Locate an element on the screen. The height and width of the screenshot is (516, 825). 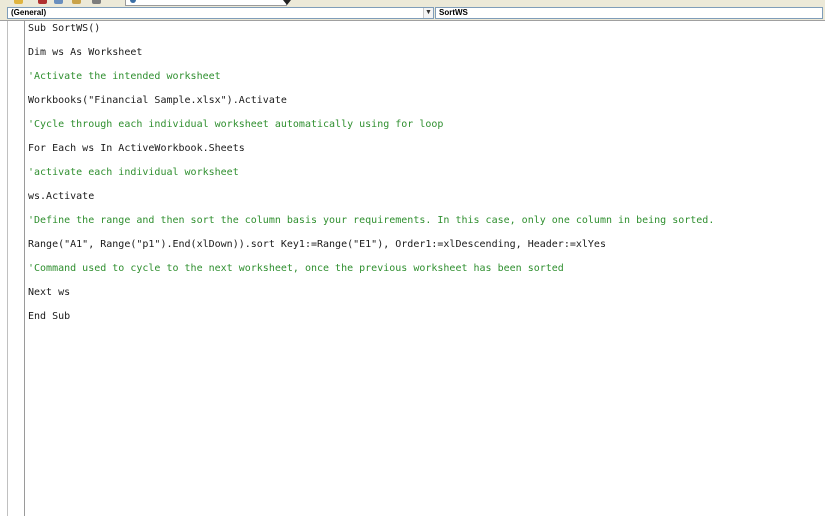
toolbar-dropdown-arrow-icon is located at coordinates (287, 2).